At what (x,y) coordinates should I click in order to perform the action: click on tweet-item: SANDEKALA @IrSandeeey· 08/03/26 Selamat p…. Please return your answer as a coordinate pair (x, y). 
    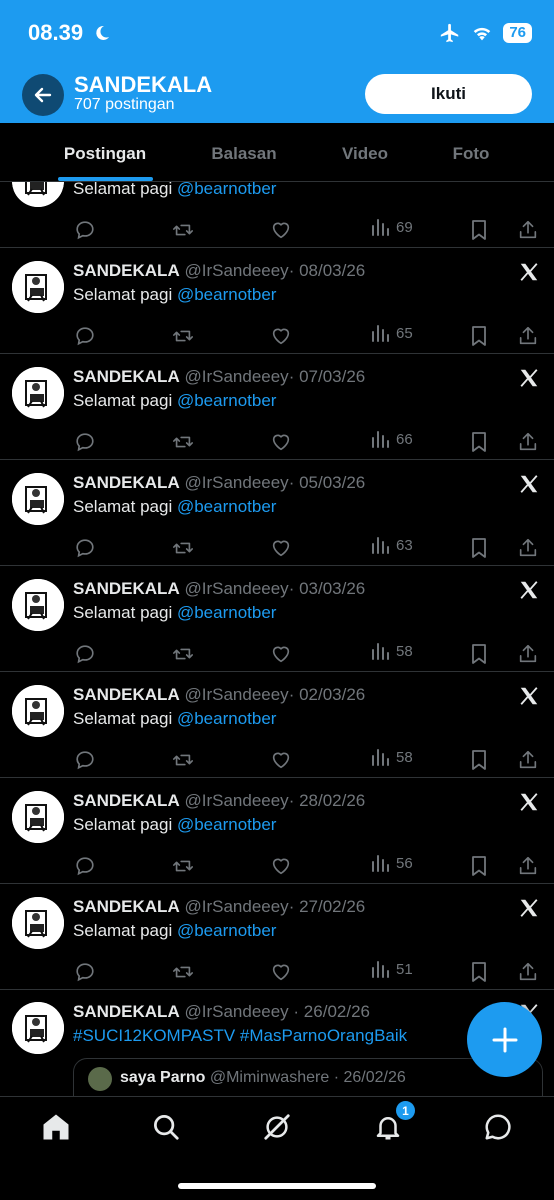
    Looking at the image, I should click on (277, 300).